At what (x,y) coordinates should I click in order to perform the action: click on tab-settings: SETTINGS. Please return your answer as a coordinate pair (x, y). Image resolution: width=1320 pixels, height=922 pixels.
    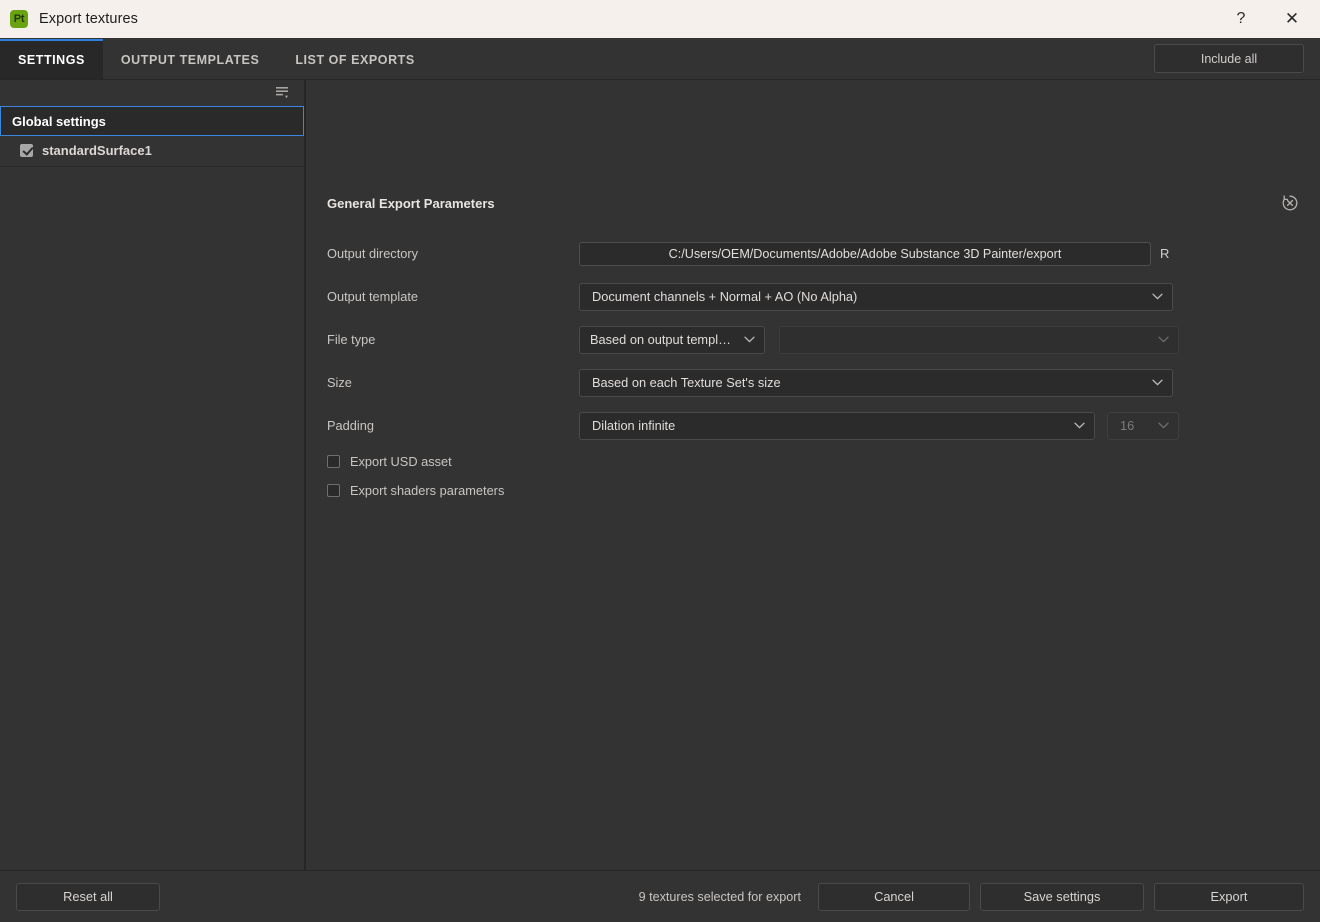
    Looking at the image, I should click on (51, 59).